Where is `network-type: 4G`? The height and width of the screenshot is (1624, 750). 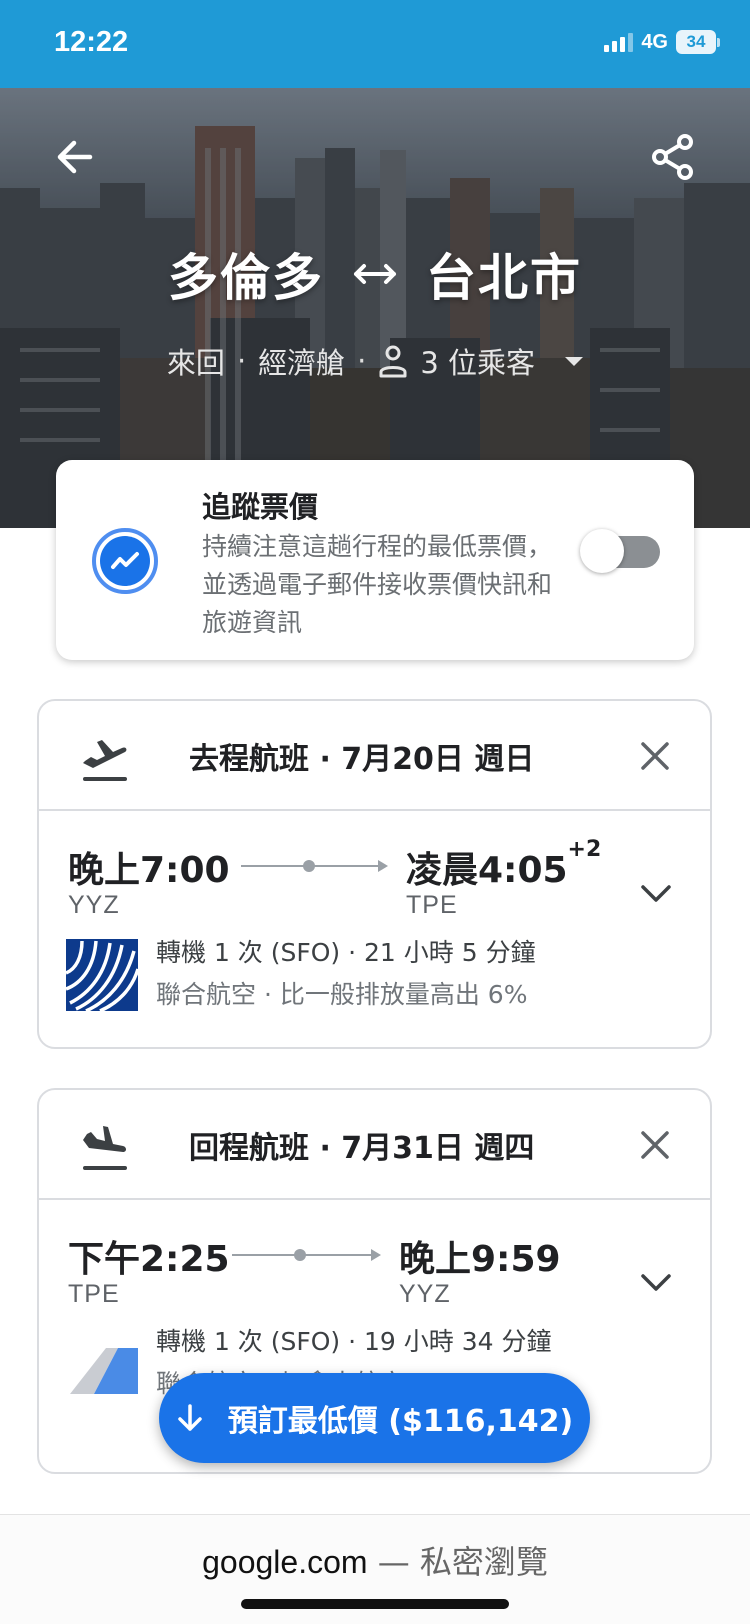
network-type: 4G is located at coordinates (654, 41).